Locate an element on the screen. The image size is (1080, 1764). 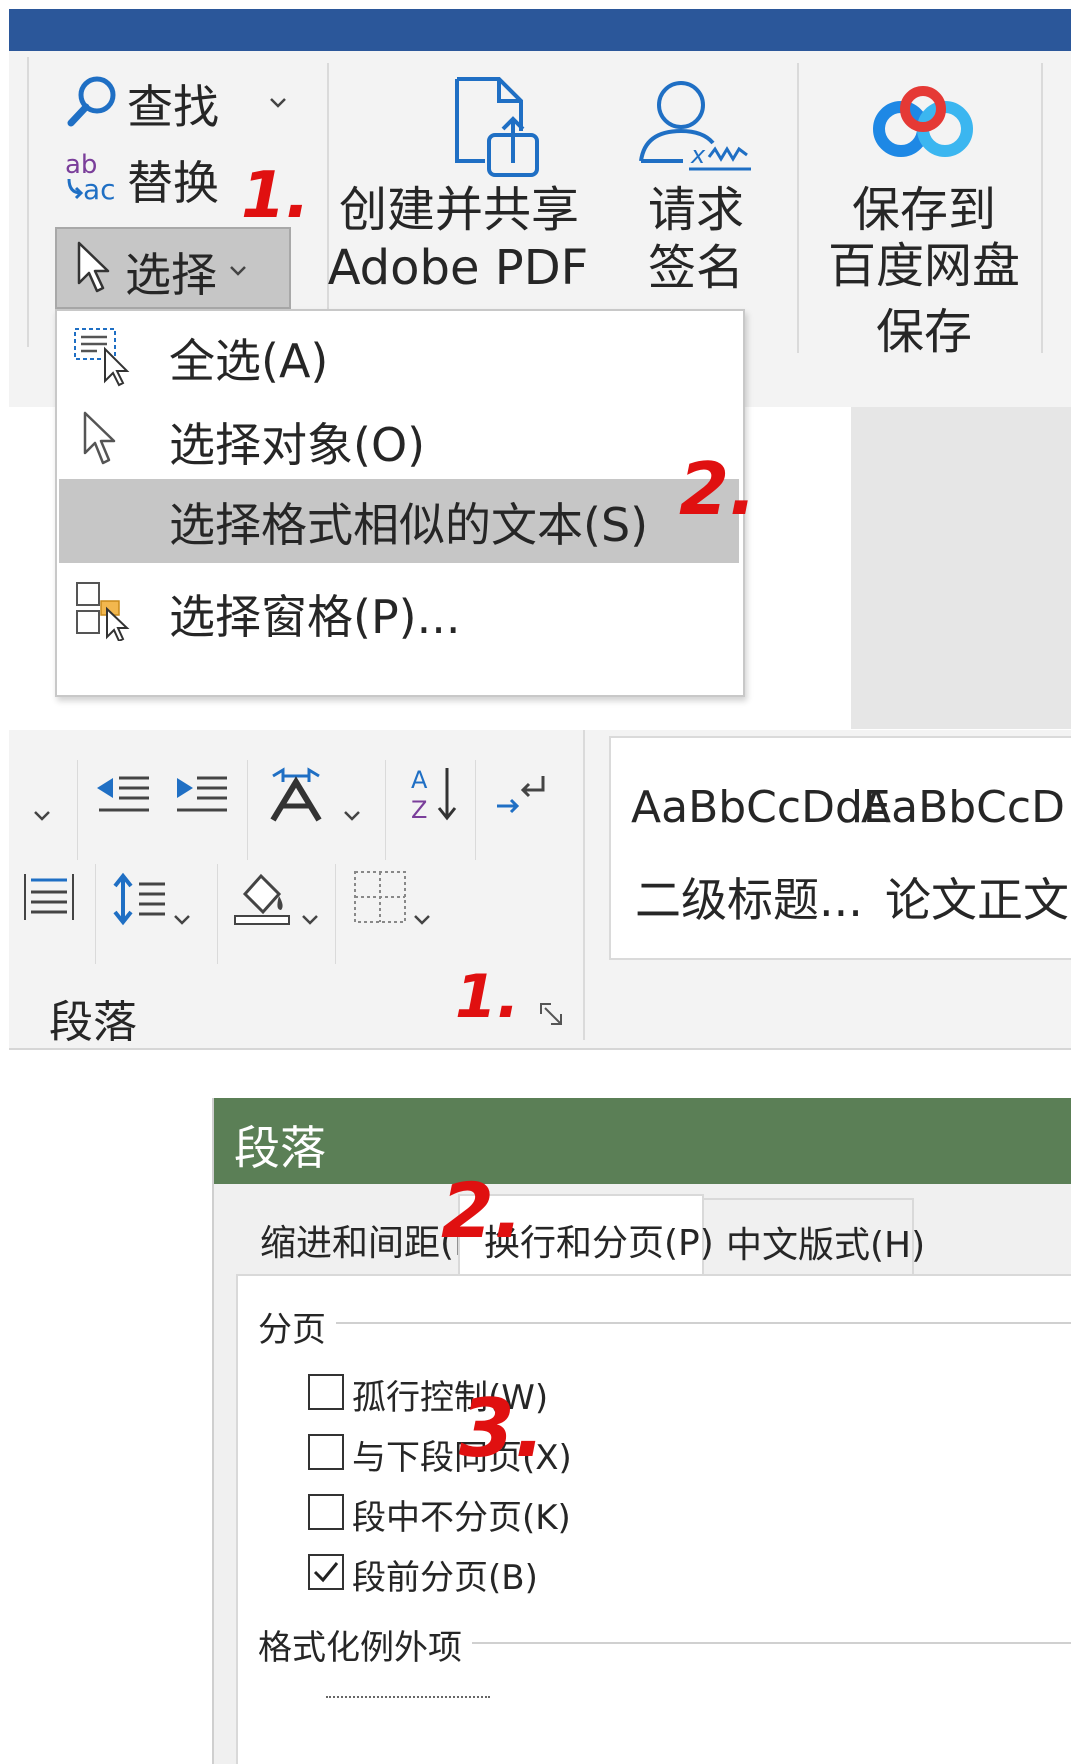
borders-icon is located at coordinates (380, 897).